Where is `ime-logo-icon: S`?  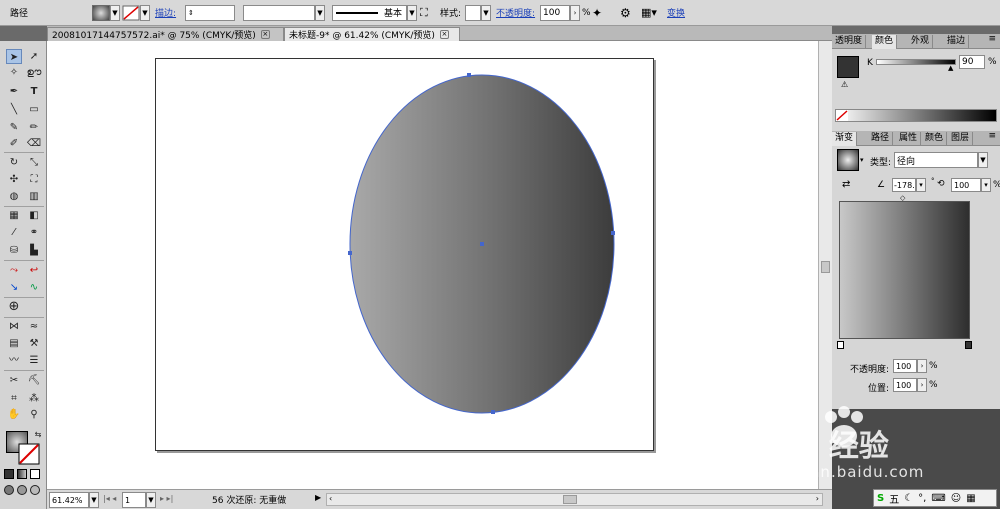
ime-logo-icon: S is located at coordinates (880, 498).